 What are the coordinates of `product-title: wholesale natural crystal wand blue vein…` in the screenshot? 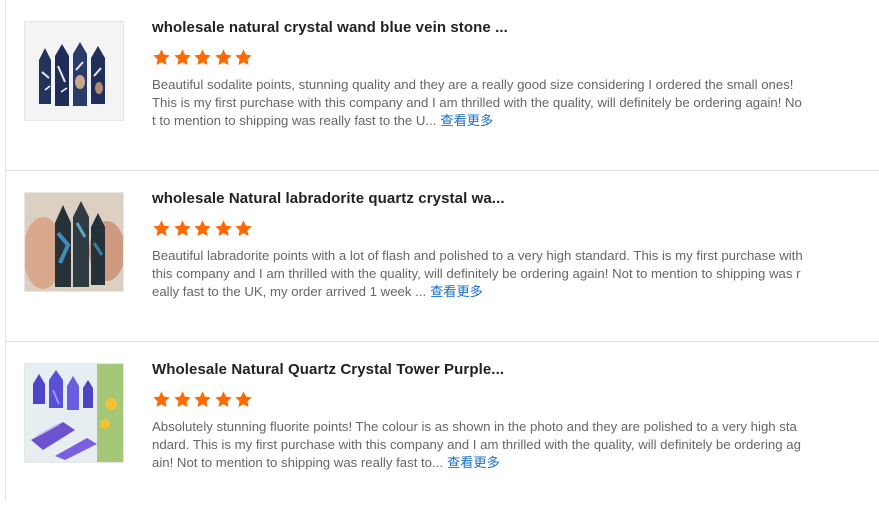 It's located at (330, 27).